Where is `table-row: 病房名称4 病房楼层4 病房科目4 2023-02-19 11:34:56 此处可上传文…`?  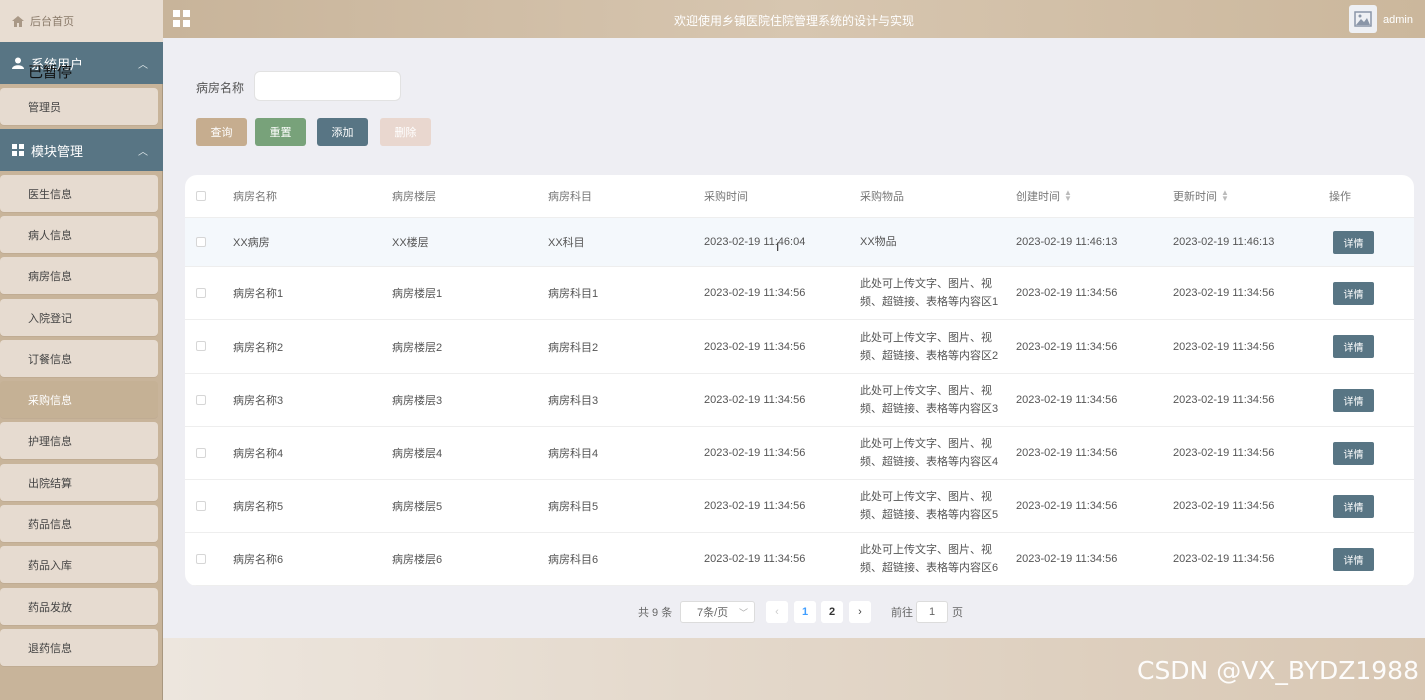 table-row: 病房名称4 病房楼层4 病房科目4 2023-02-19 11:34:56 此处可上传文… is located at coordinates (799, 453).